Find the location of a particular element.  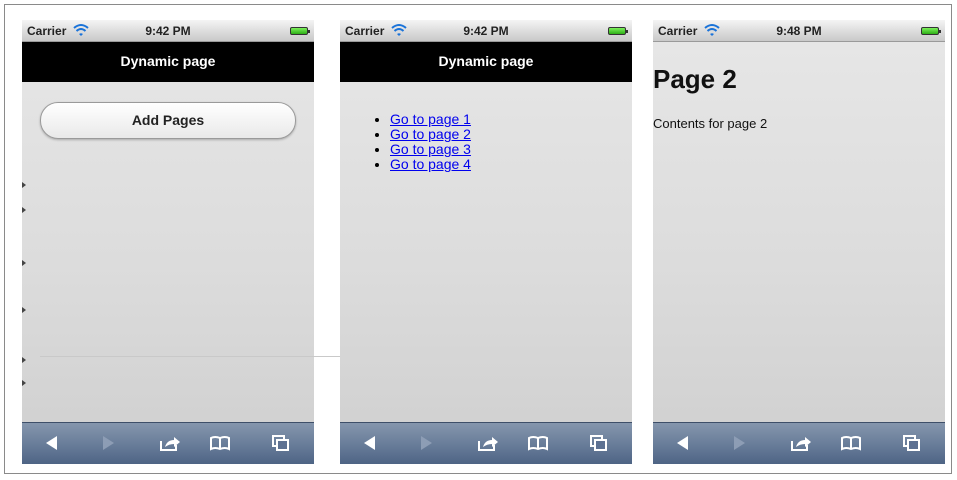

list-item: Go to page 1 is located at coordinates (430, 119).